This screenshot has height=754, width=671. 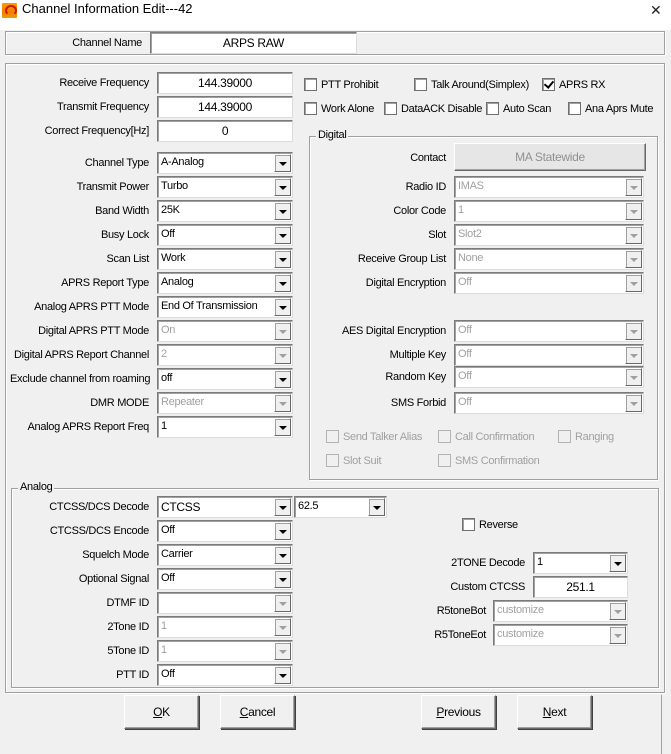 What do you see at coordinates (549, 259) in the screenshot?
I see `receive-group-list-select: None` at bounding box center [549, 259].